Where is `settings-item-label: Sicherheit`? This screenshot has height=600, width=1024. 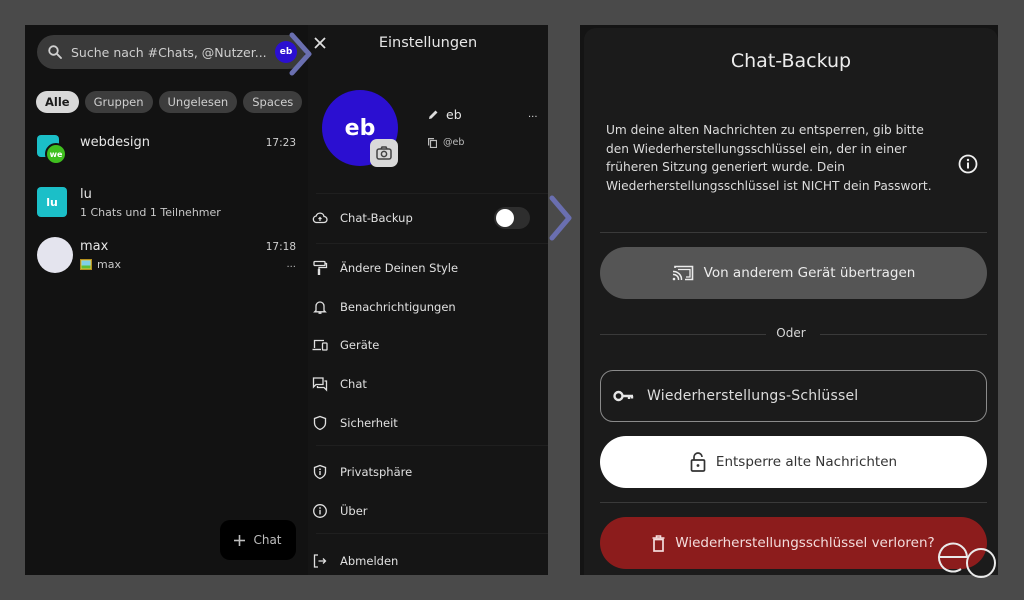
settings-item-label: Sicherheit is located at coordinates (369, 423).